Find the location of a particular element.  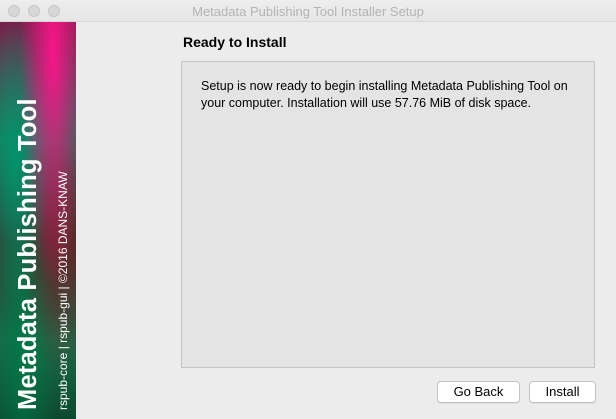

go-back-button: Go Back is located at coordinates (478, 392).